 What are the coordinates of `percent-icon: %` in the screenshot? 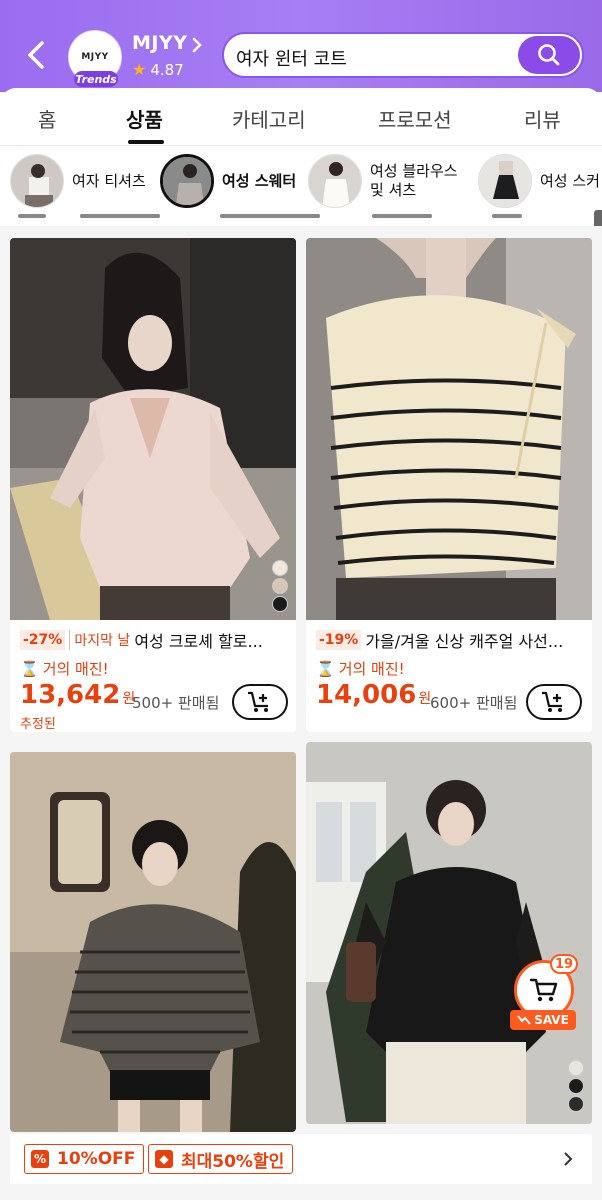 It's located at (40, 1159).